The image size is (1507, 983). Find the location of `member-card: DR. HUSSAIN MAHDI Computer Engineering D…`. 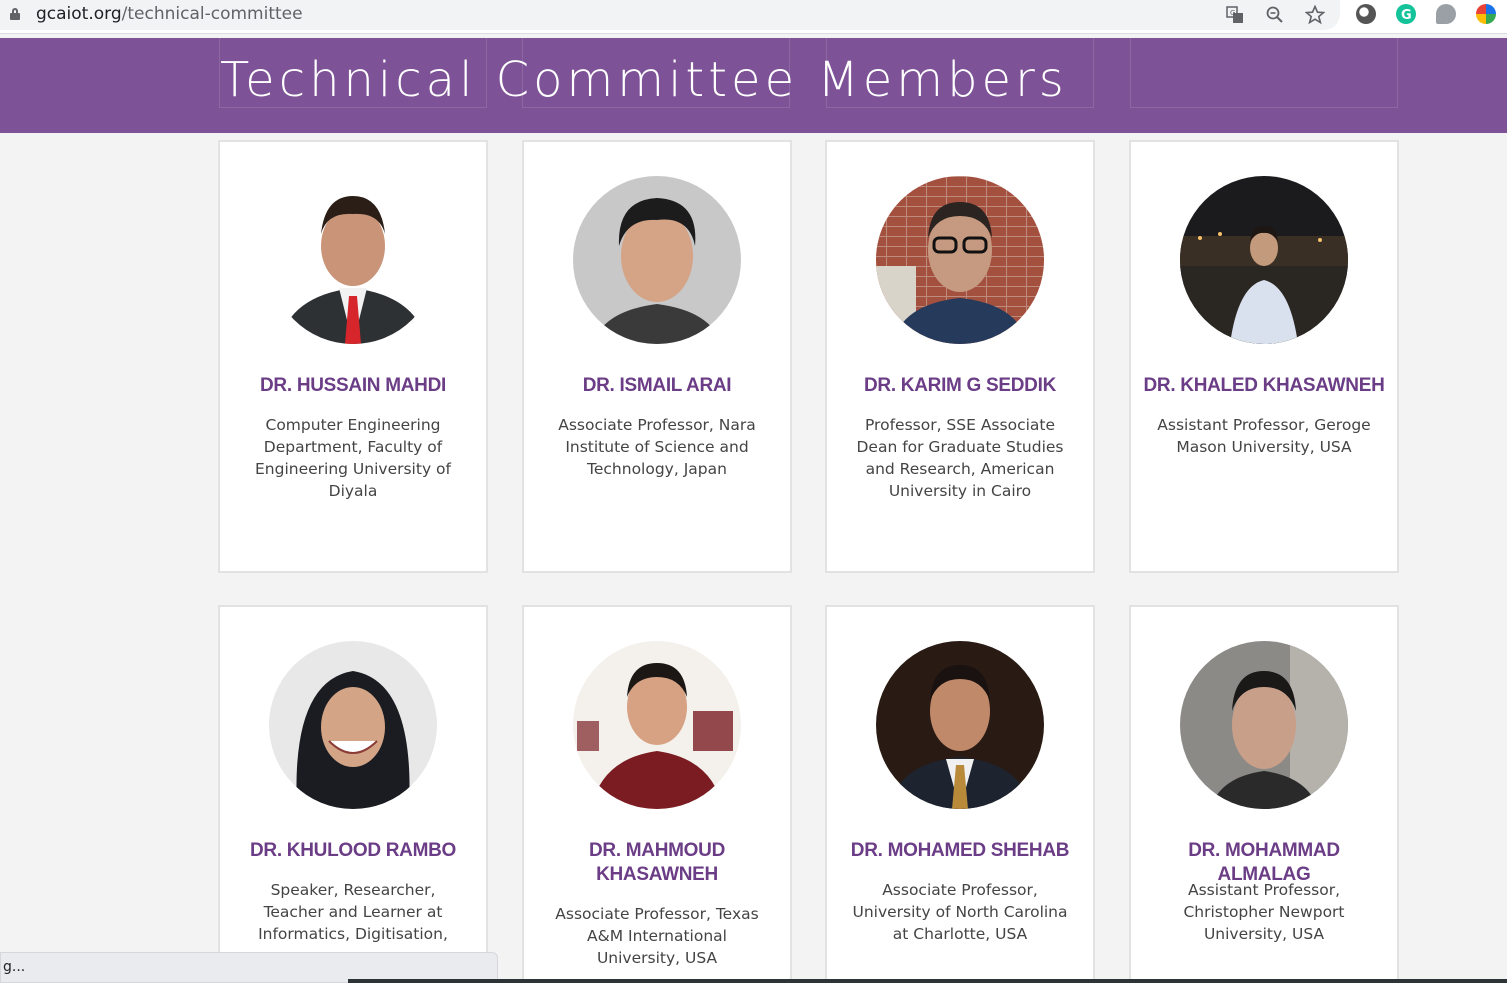

member-card: DR. HUSSAIN MAHDI Computer Engineering D… is located at coordinates (353, 356).